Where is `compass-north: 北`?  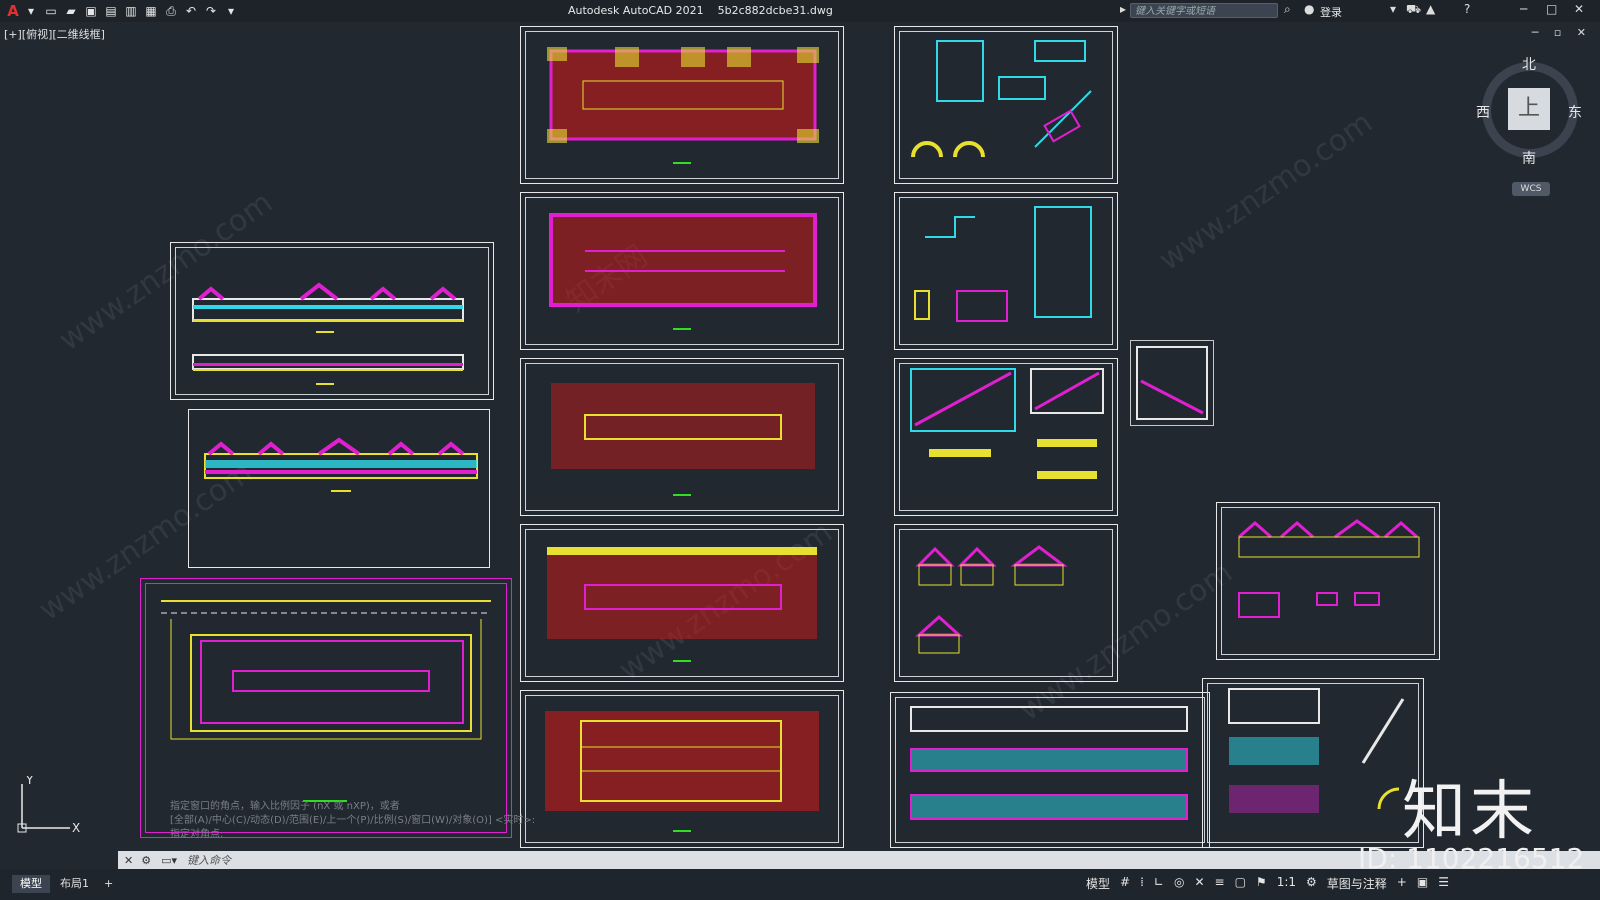 compass-north: 北 is located at coordinates (1529, 64).